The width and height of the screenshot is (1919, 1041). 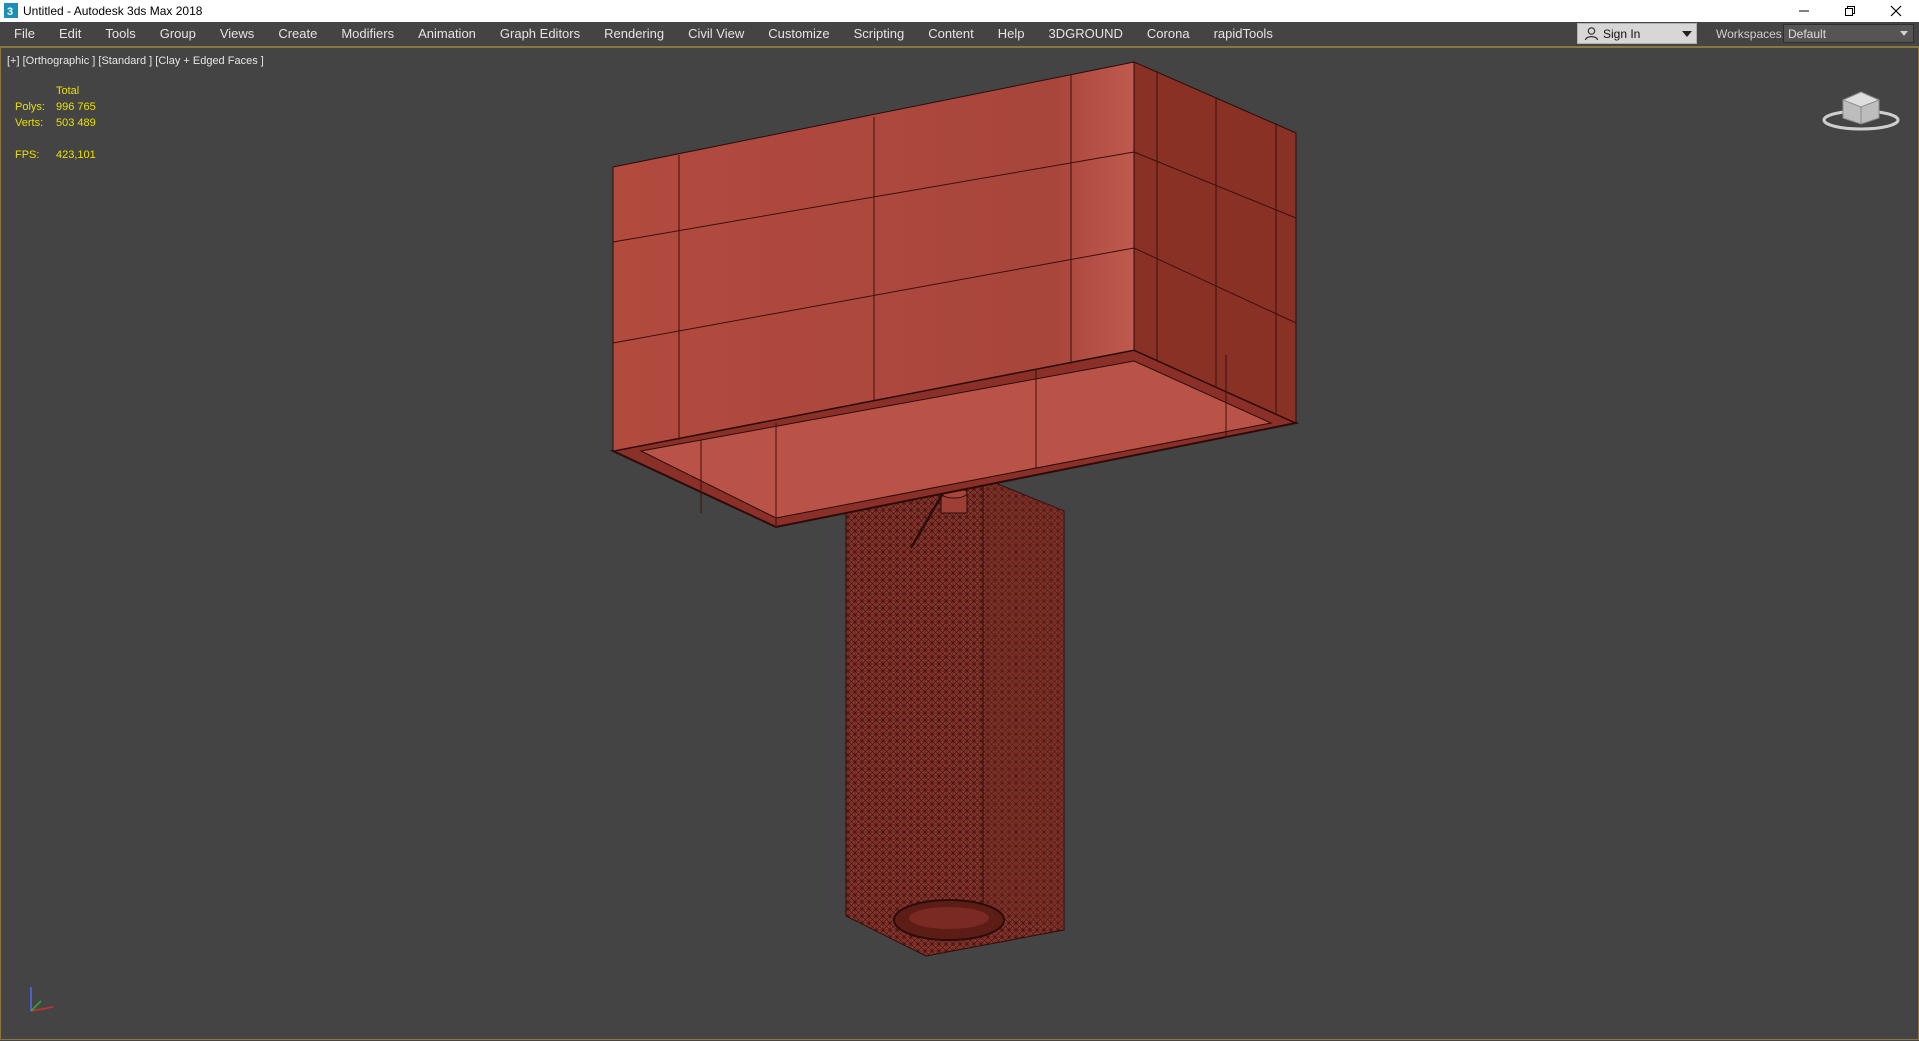 What do you see at coordinates (1622, 34) in the screenshot?
I see `sign-in-label: Sign In` at bounding box center [1622, 34].